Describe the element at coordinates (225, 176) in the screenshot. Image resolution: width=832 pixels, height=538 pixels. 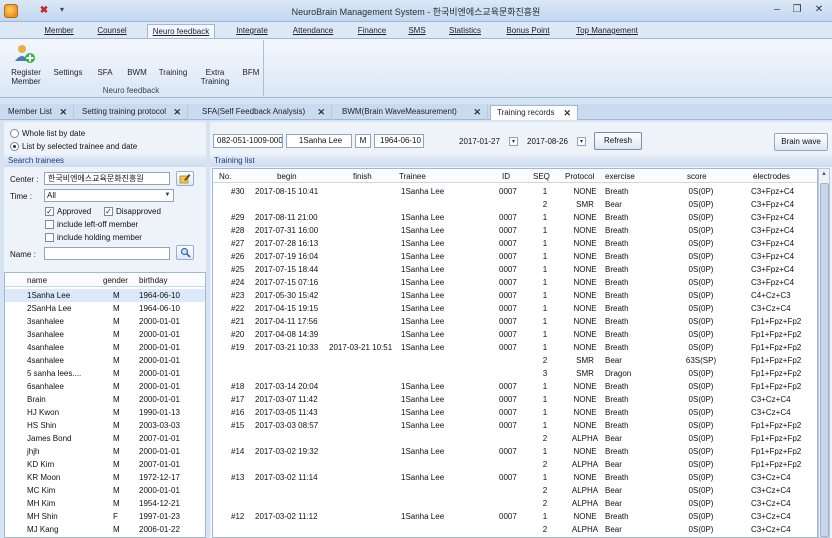
I see `column-header-no: No.` at that location.